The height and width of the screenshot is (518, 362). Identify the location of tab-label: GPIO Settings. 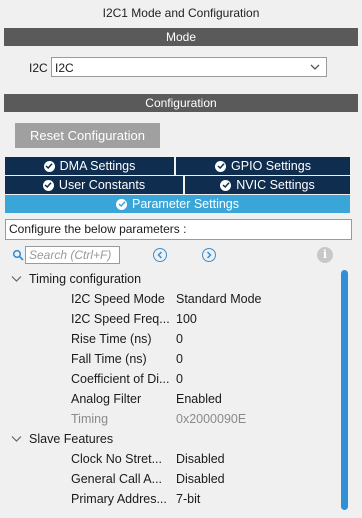
(271, 166).